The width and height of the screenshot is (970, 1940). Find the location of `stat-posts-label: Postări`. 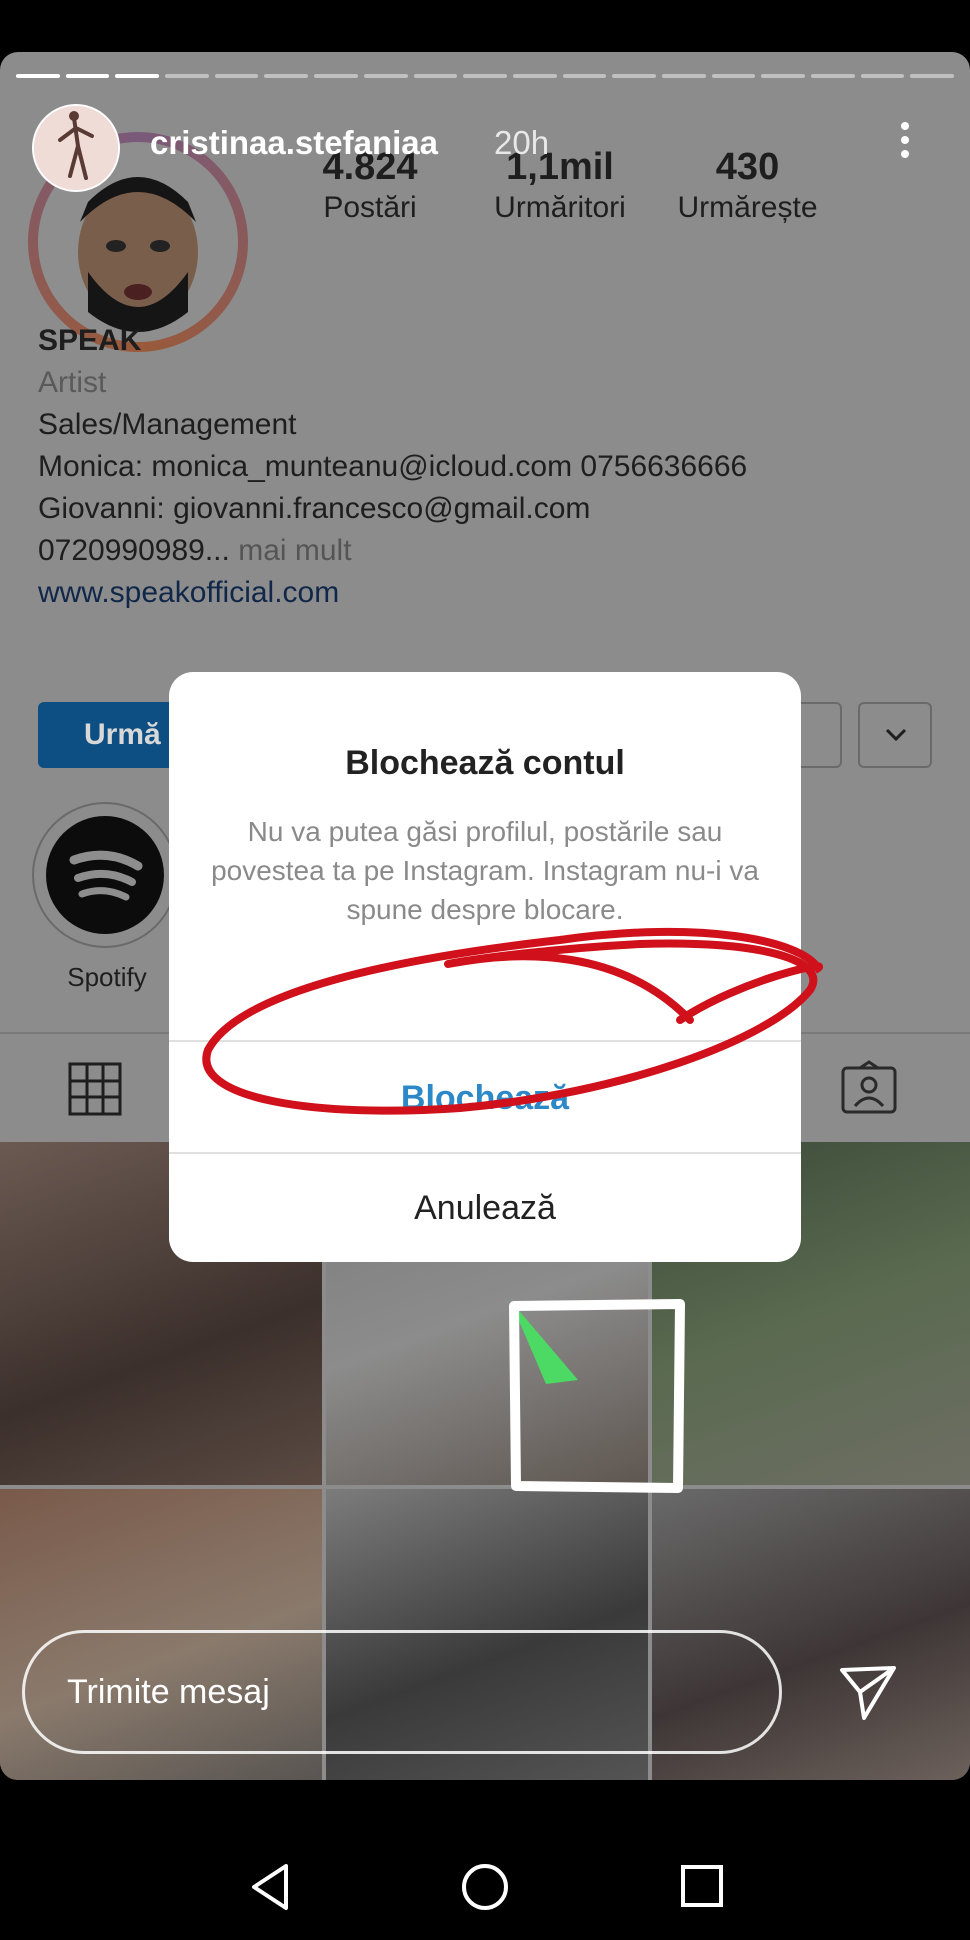

stat-posts-label: Postări is located at coordinates (370, 207).